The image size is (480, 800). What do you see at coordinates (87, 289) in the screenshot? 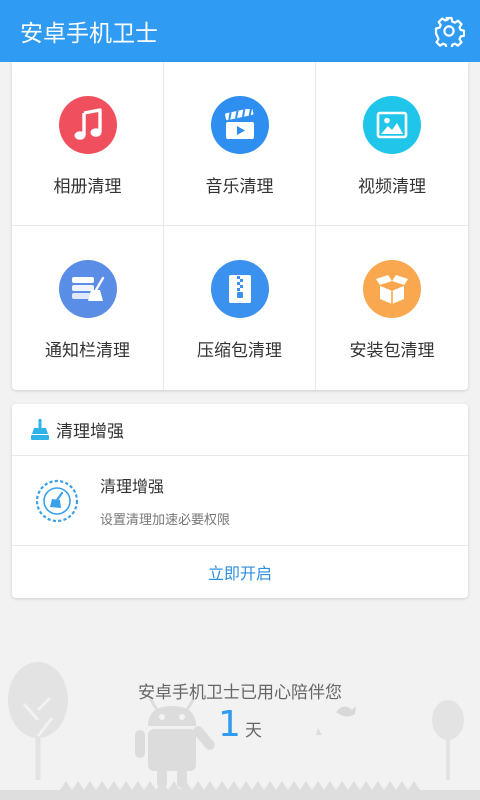
I see `notification-broom-icon` at bounding box center [87, 289].